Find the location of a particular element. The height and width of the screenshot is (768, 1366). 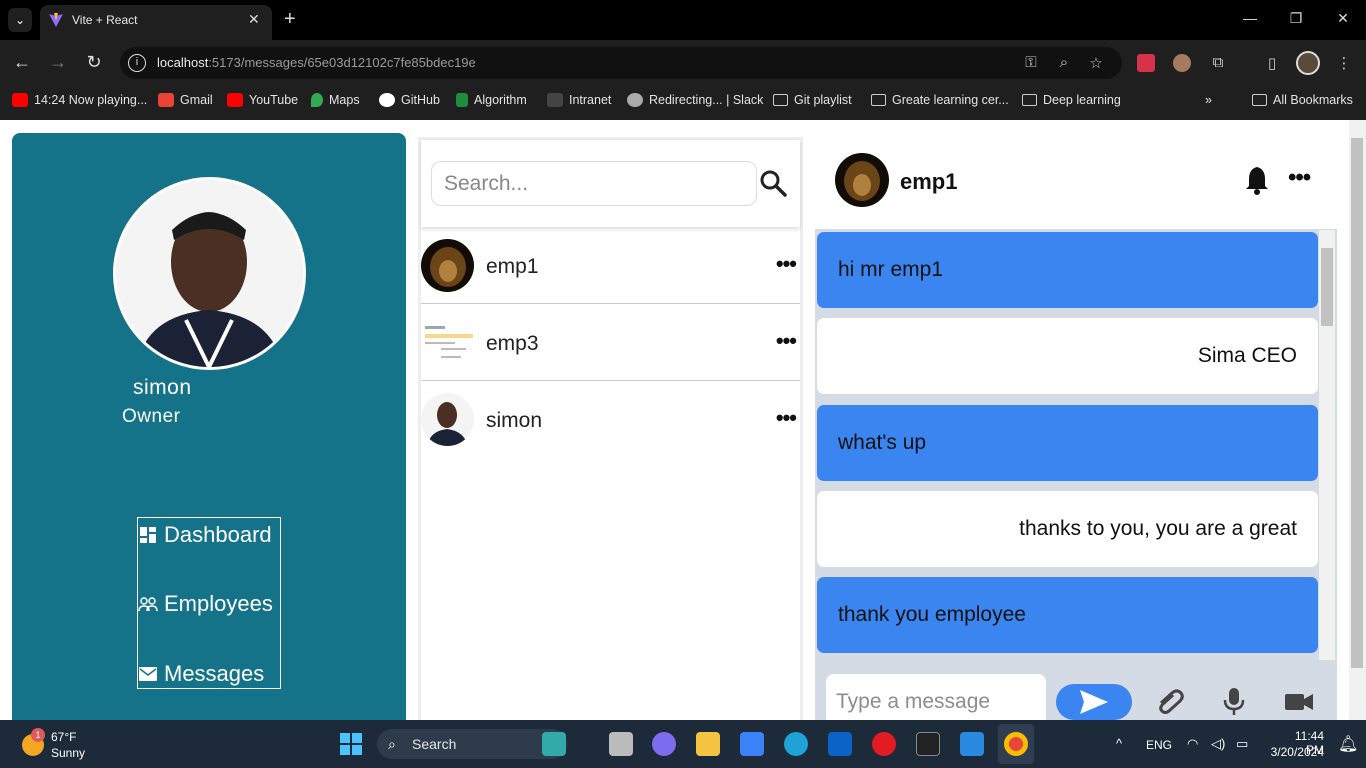

terminal-icon is located at coordinates (928, 744).